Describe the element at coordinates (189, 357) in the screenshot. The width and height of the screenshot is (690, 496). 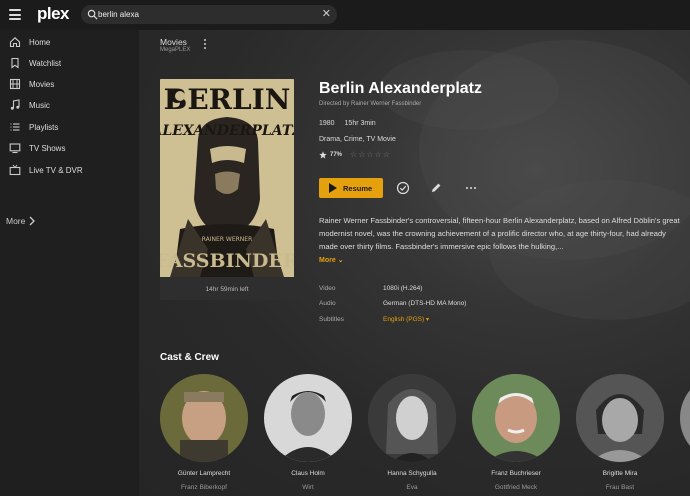
I see `cast-heading: Cast & Crew` at that location.